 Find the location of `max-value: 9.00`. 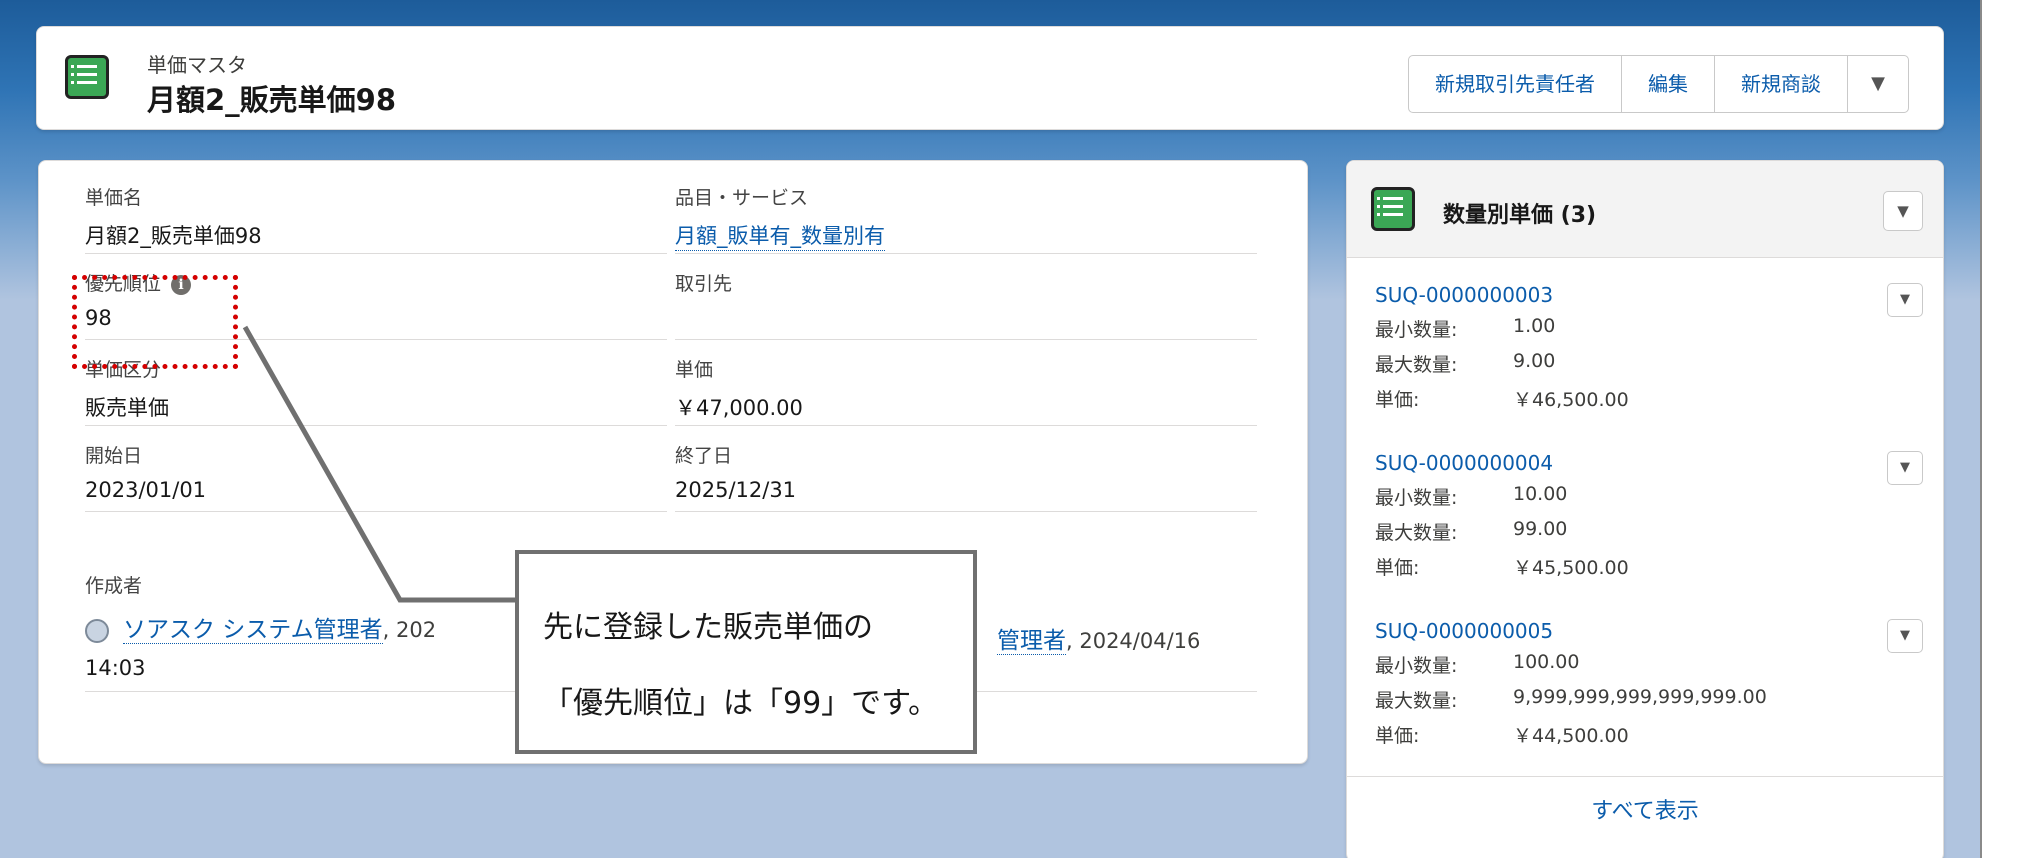

max-value: 9.00 is located at coordinates (1534, 361).